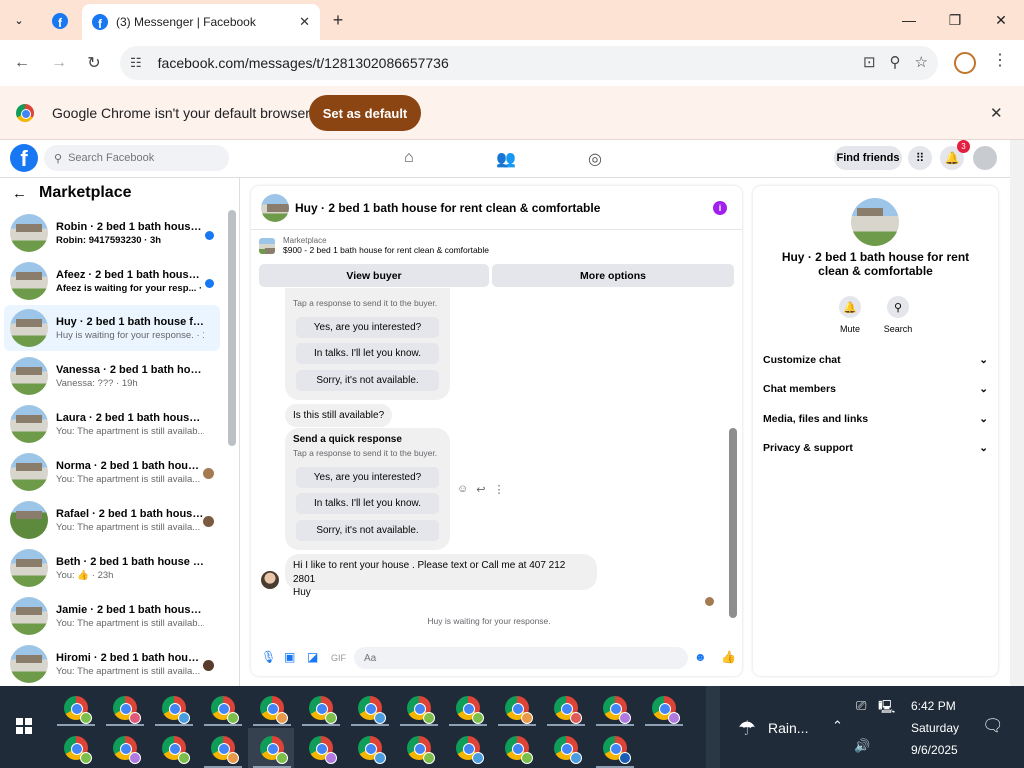 The image size is (1024, 768). I want to click on page-scrollbar, so click(1017, 413).